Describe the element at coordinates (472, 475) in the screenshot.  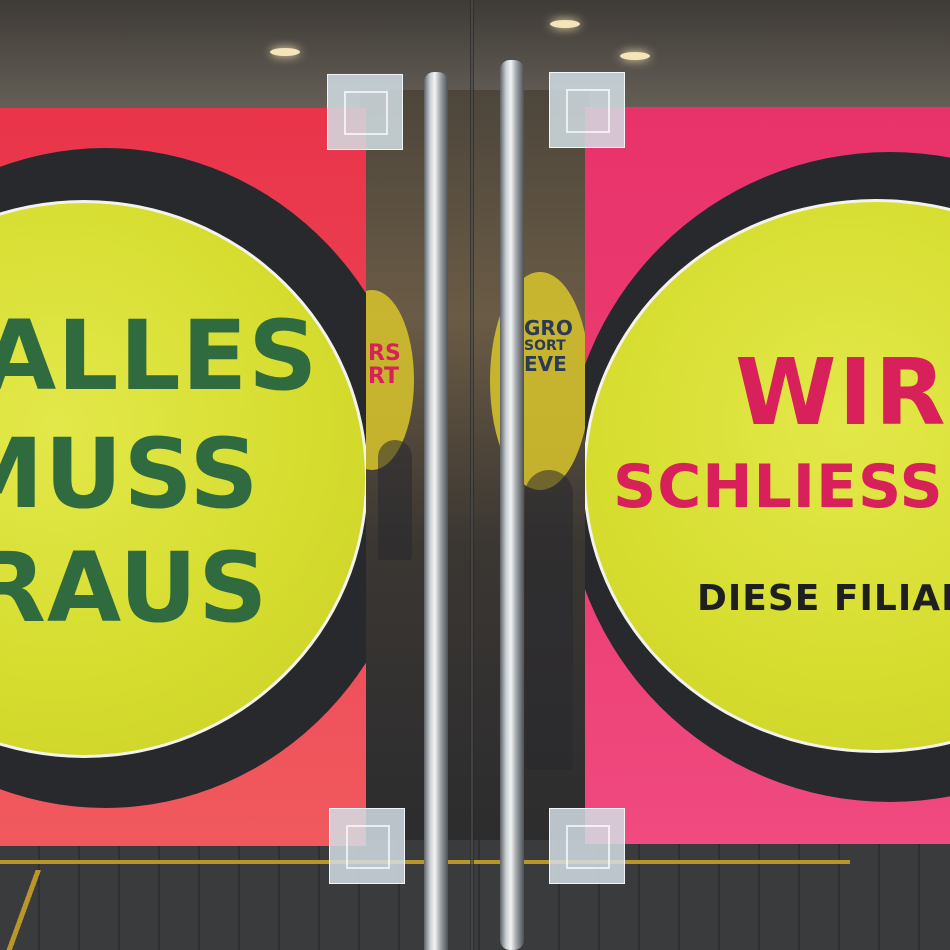
I see `door-gap` at that location.